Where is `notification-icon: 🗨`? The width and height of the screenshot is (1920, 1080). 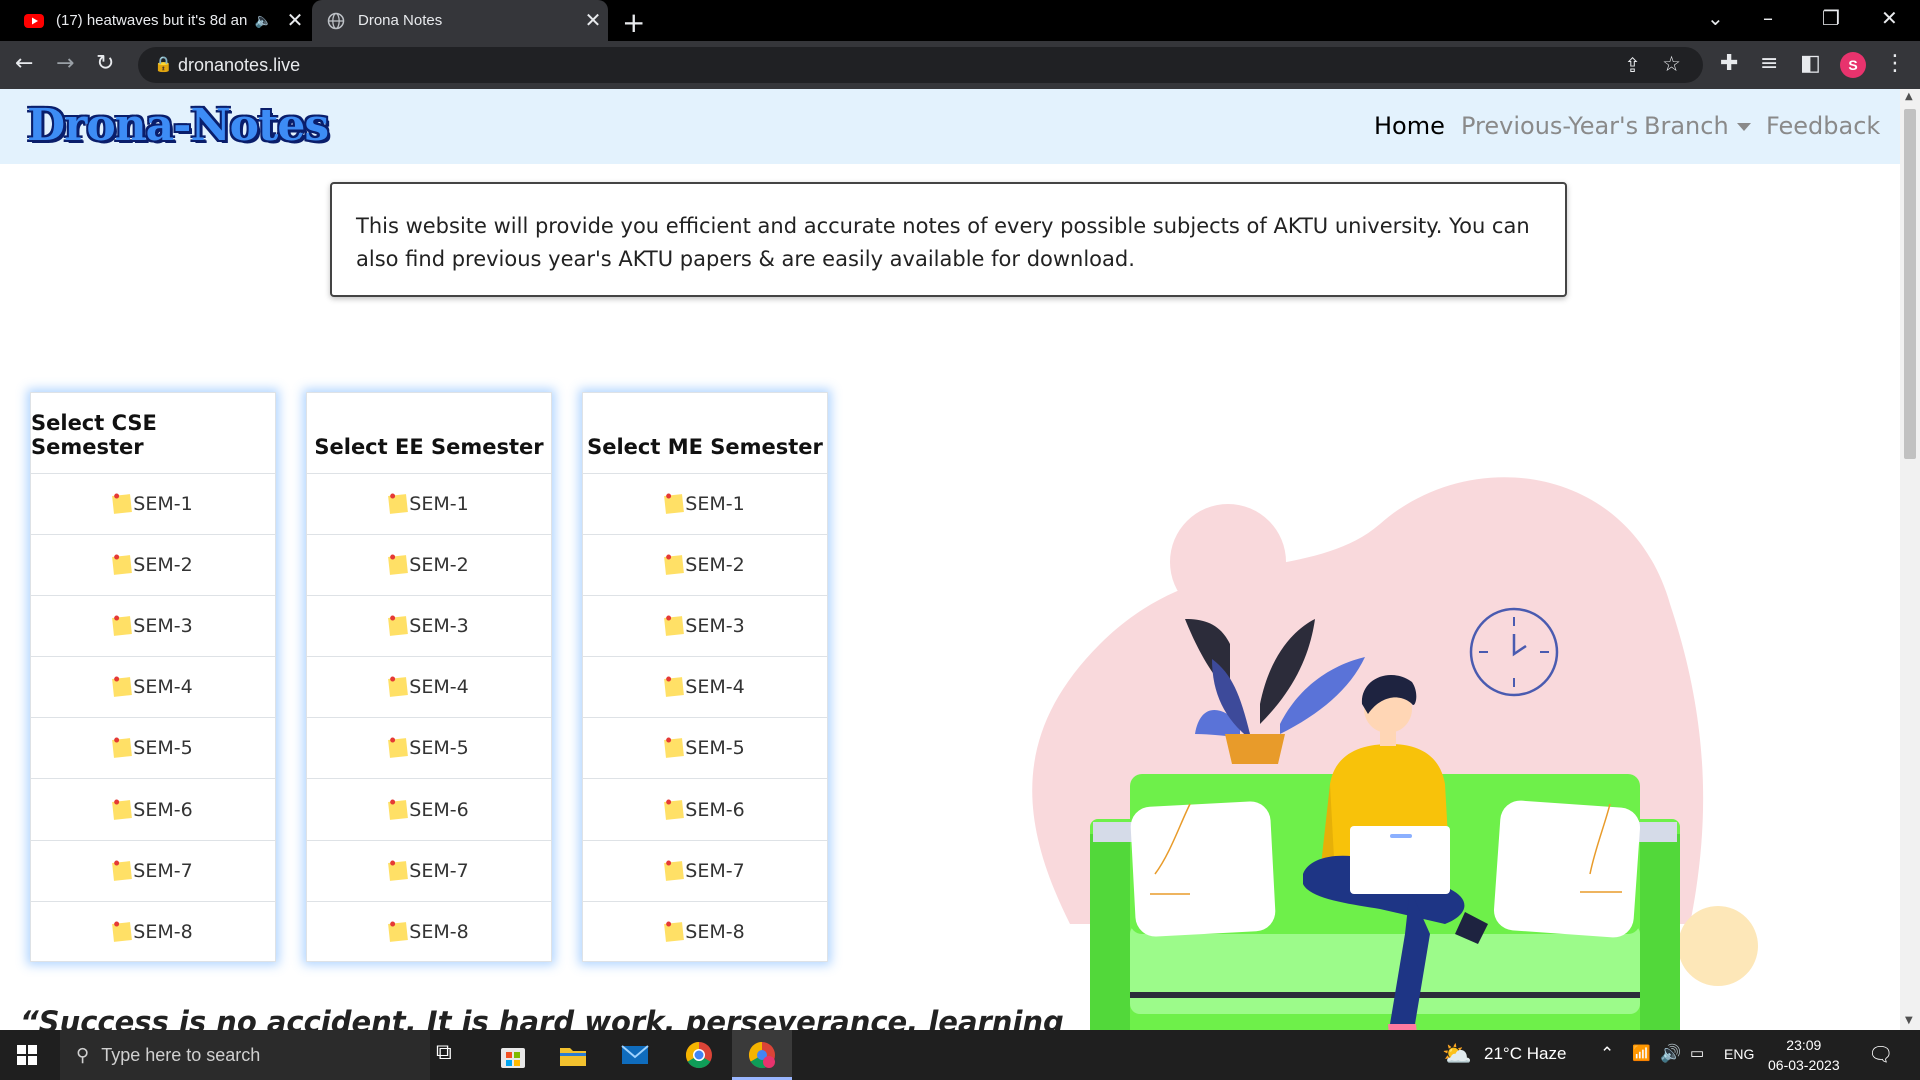 notification-icon: 🗨 is located at coordinates (1880, 1054).